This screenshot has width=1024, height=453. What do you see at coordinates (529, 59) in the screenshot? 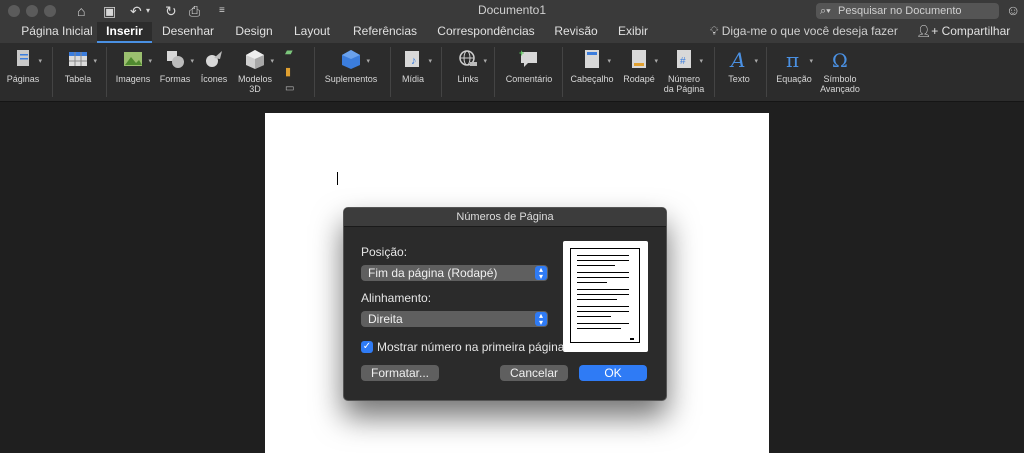
I see `comment-icon: +` at bounding box center [529, 59].